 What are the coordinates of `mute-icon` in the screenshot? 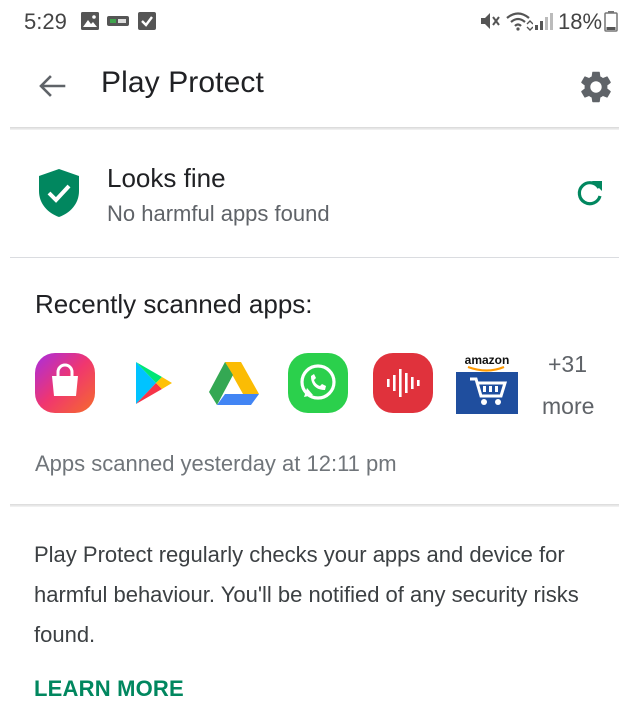 It's located at (490, 21).